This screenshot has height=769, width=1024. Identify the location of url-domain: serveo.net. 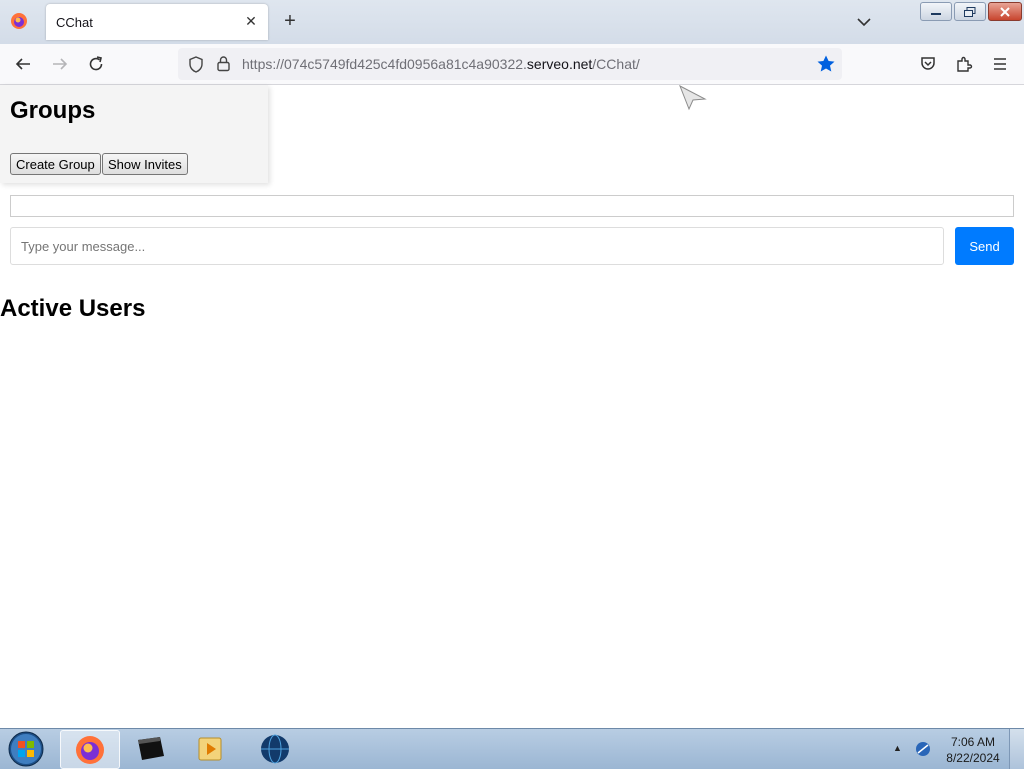
(559, 64).